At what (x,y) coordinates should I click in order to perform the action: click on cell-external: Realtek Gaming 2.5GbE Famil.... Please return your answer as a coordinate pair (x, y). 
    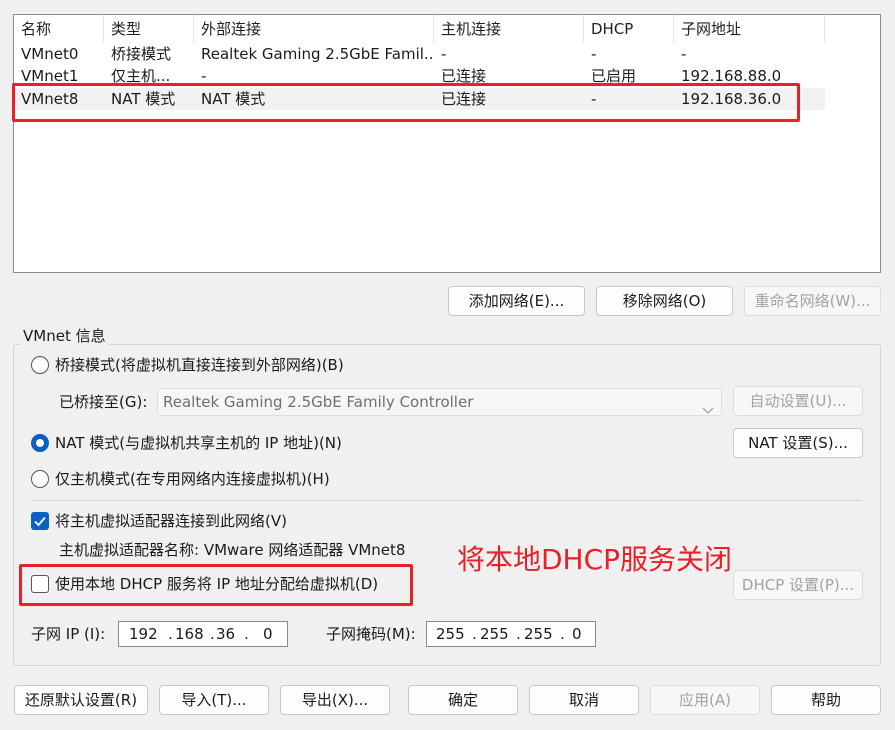
    Looking at the image, I should click on (317, 54).